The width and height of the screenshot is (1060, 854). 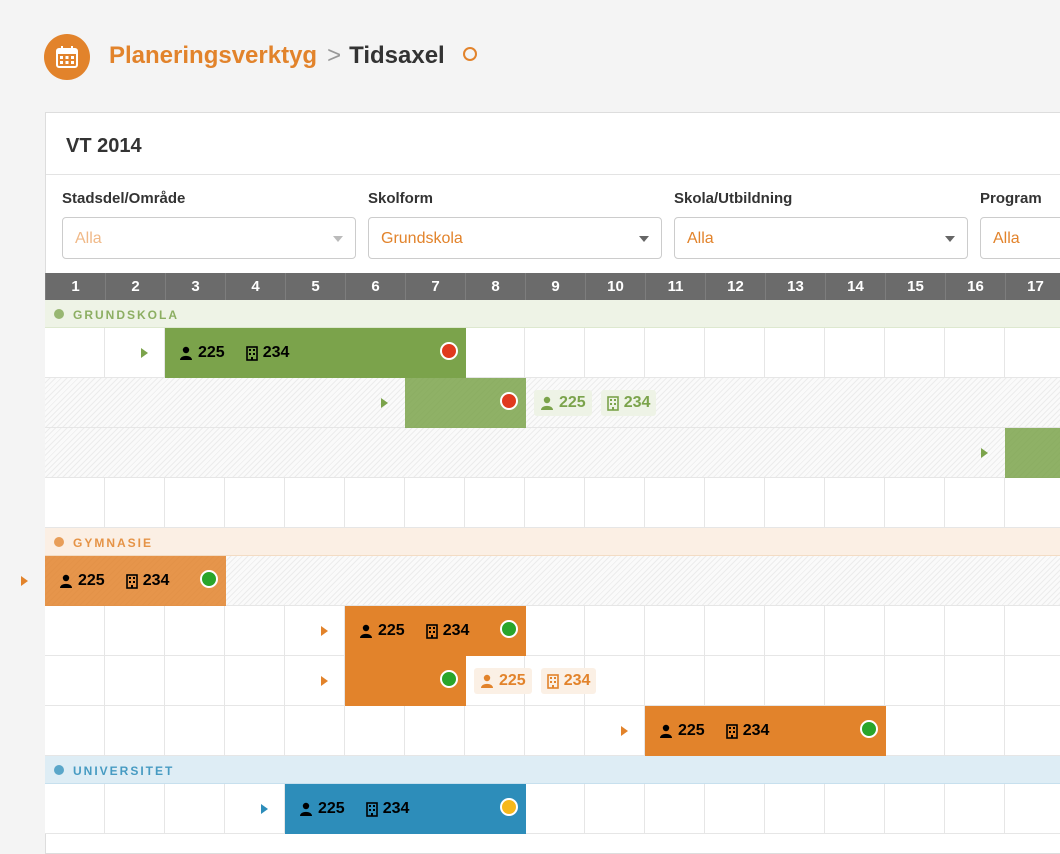 I want to click on program-select-value: Alla, so click(x=1006, y=238).